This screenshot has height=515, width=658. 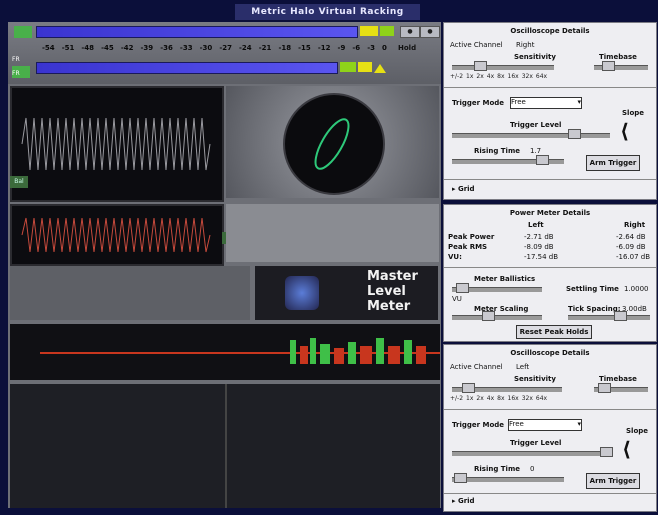 I want to click on osc-bottom-active-channel-value: Left, so click(x=523, y=367).